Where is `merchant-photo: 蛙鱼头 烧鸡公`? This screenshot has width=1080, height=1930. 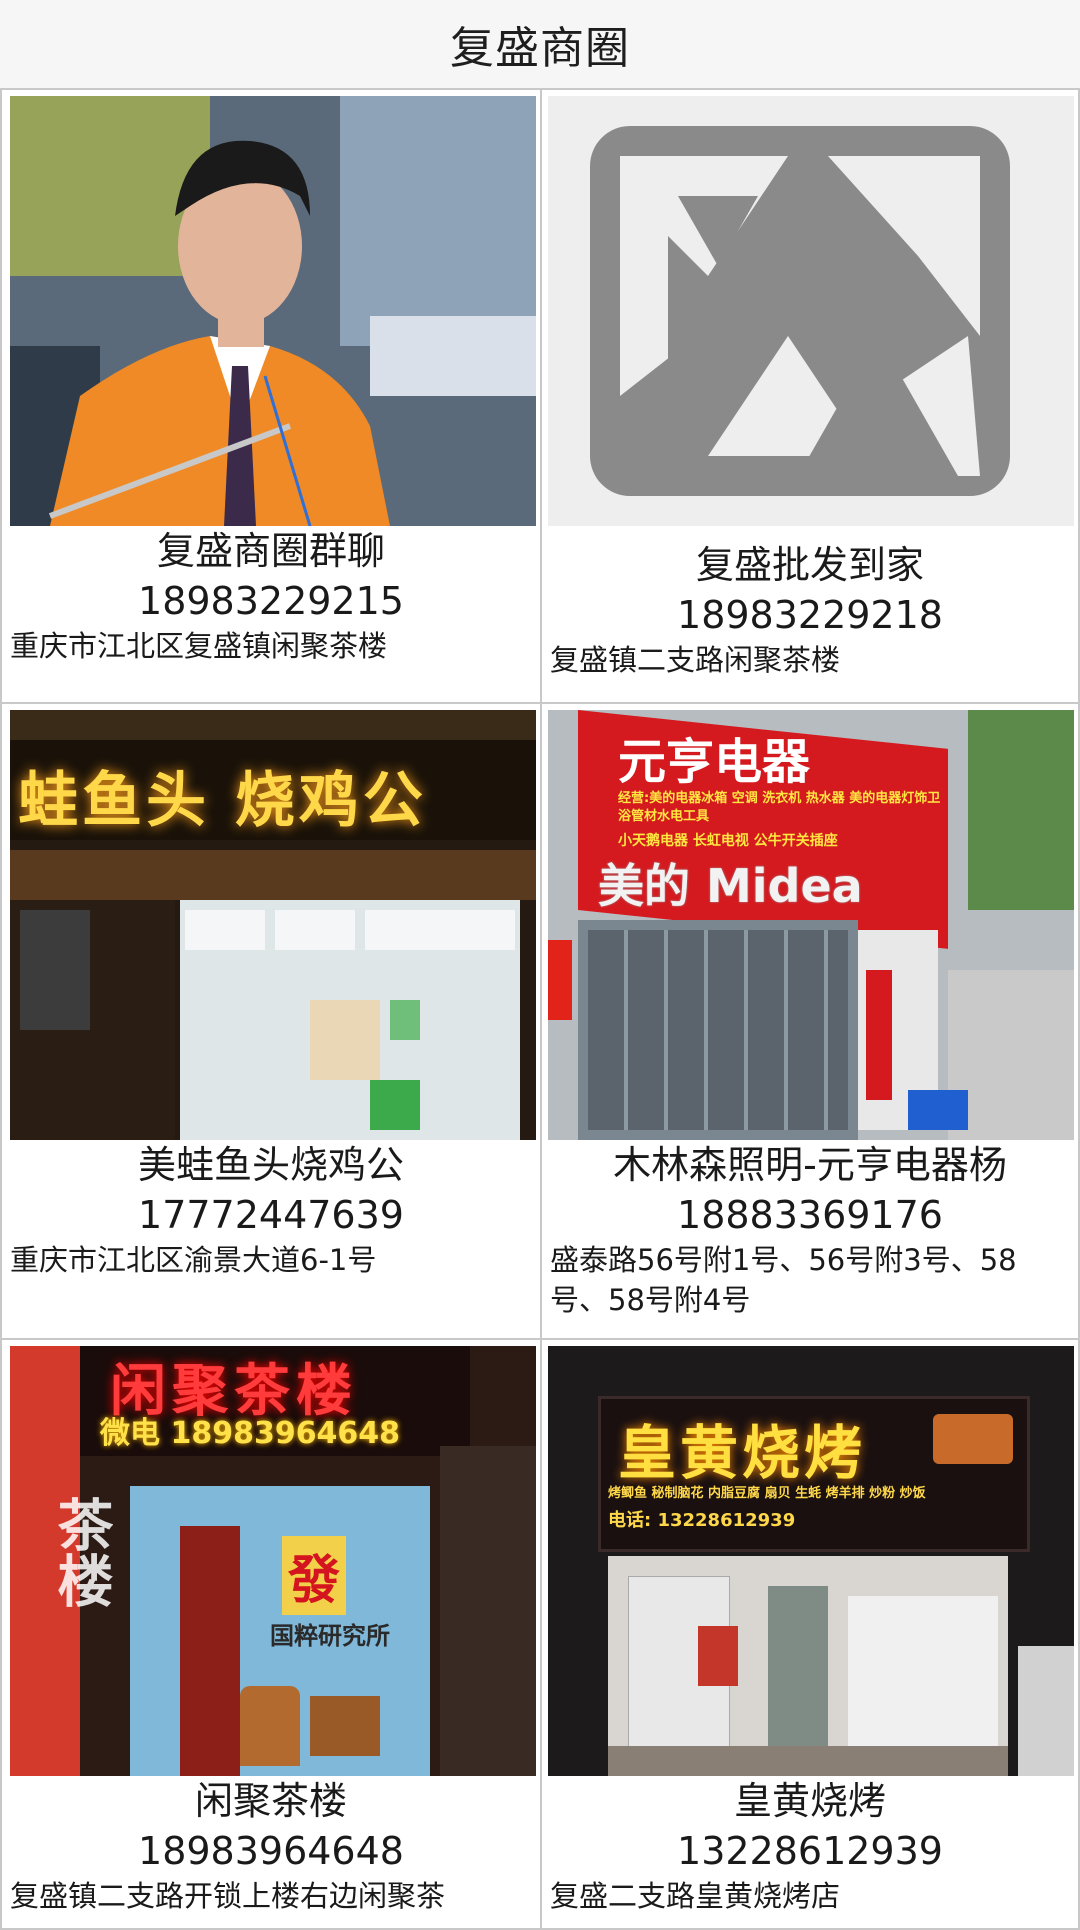
merchant-photo: 蛙鱼头 烧鸡公 is located at coordinates (273, 925).